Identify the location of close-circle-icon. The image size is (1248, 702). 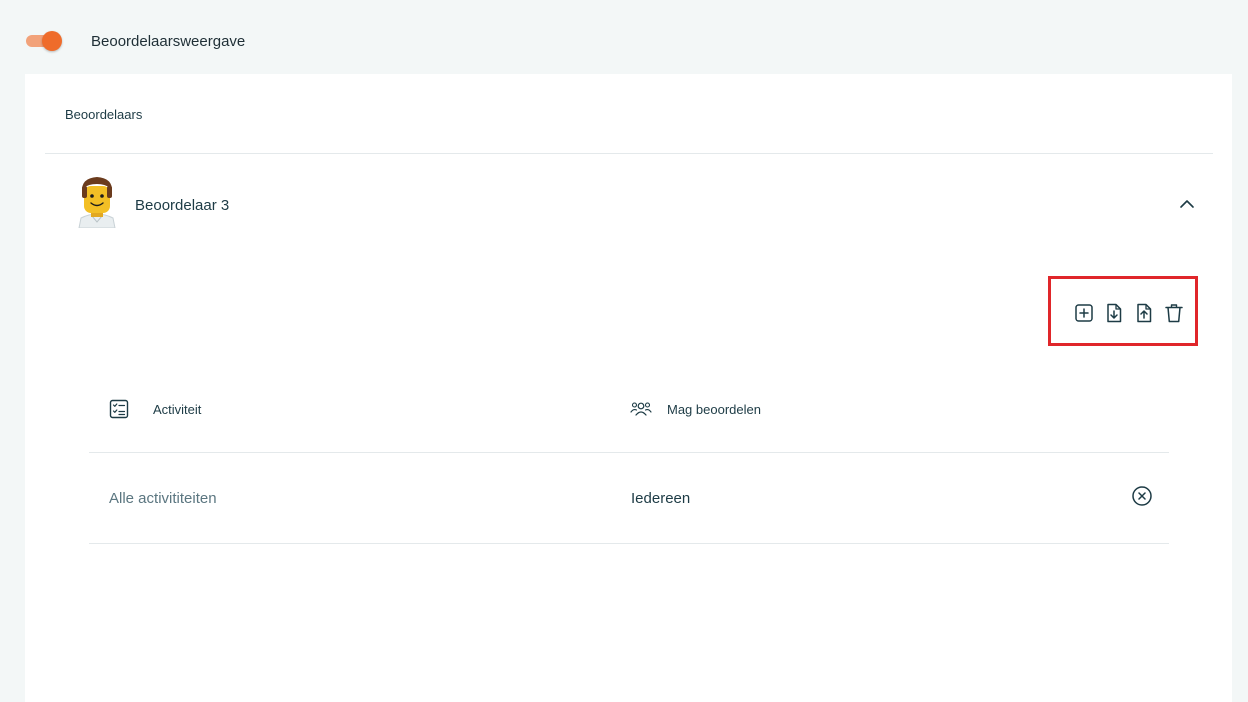
(1142, 496).